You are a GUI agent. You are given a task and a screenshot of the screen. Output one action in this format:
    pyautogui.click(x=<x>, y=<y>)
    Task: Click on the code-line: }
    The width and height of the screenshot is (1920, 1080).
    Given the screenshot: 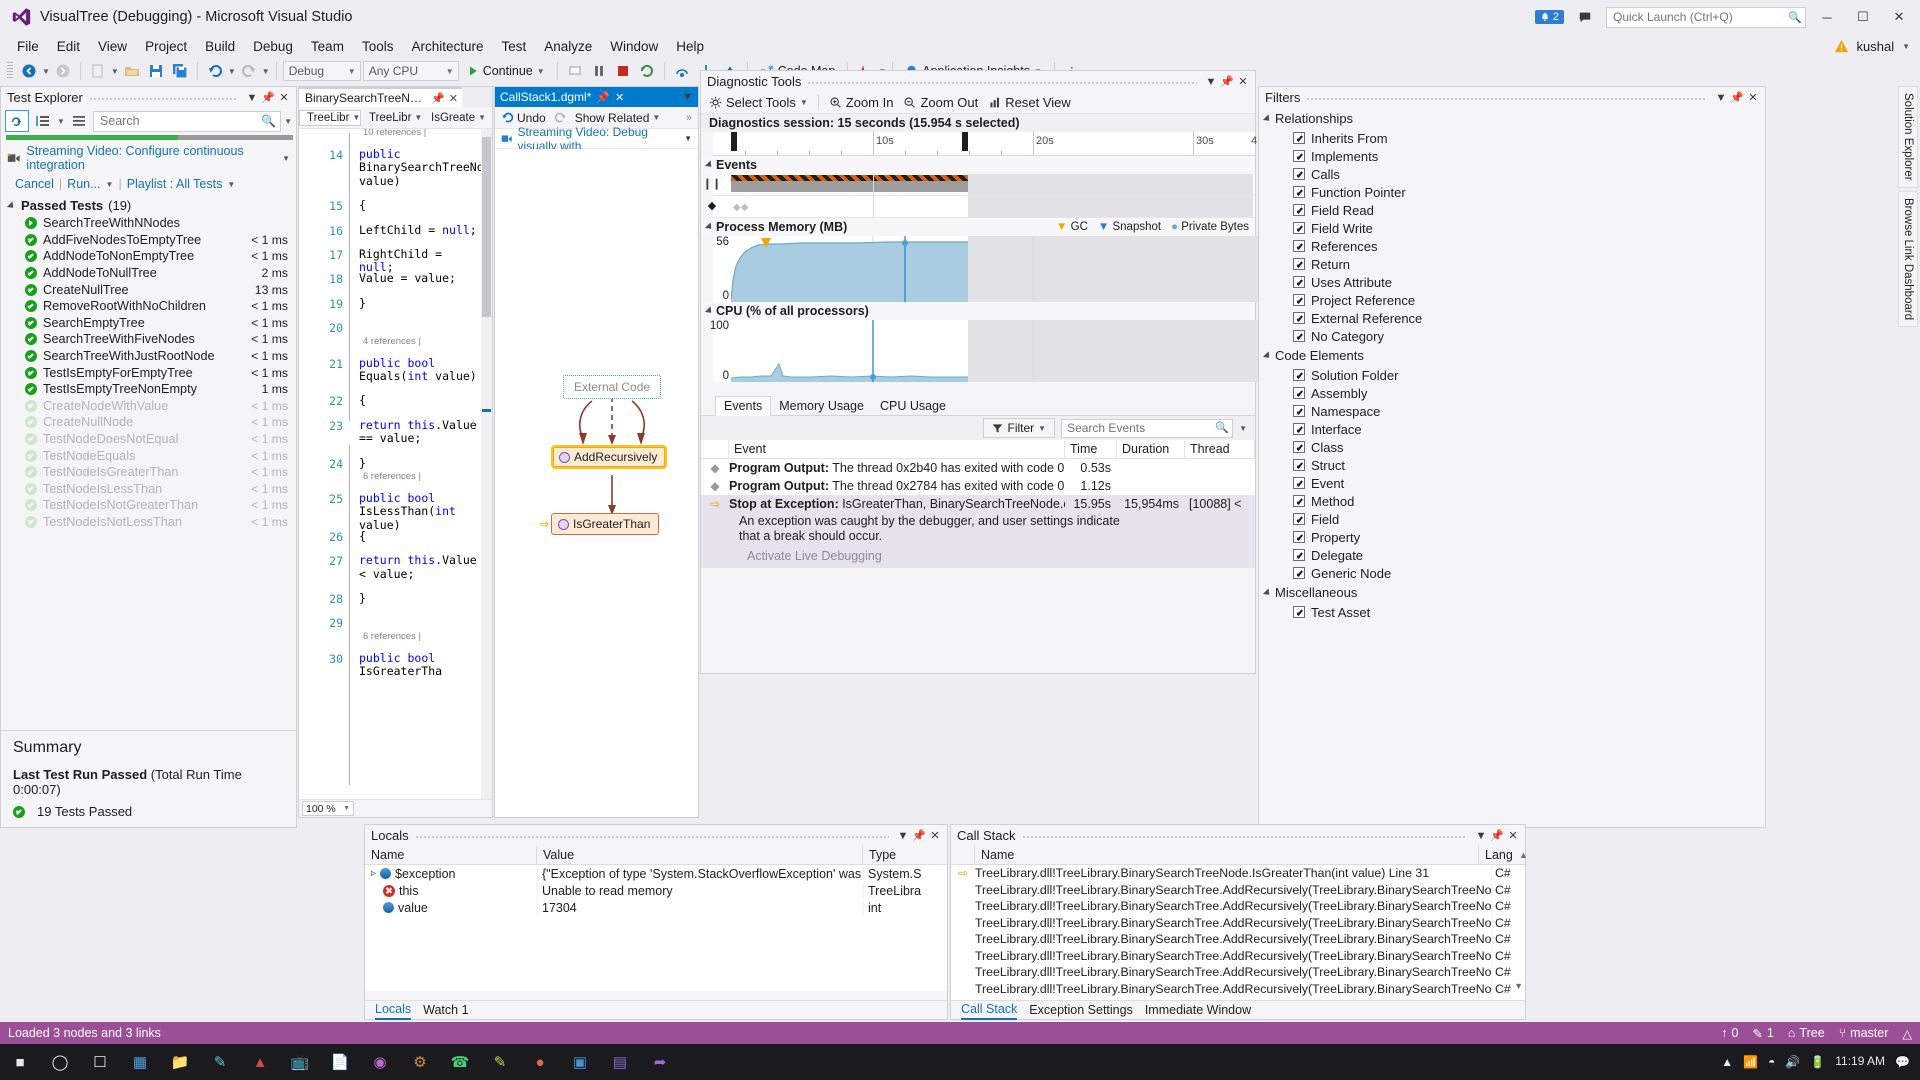 What is the action you would take?
    pyautogui.click(x=419, y=463)
    